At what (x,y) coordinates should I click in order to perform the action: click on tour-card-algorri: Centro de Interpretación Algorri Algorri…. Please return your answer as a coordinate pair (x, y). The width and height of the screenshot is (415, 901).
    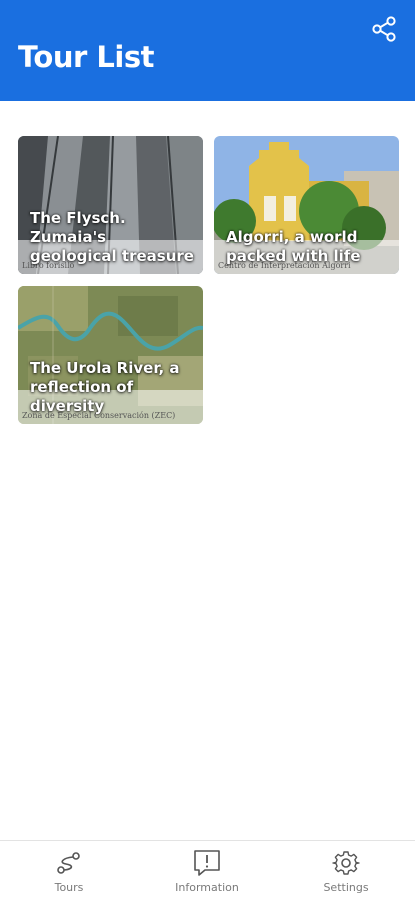
    Looking at the image, I should click on (306, 205).